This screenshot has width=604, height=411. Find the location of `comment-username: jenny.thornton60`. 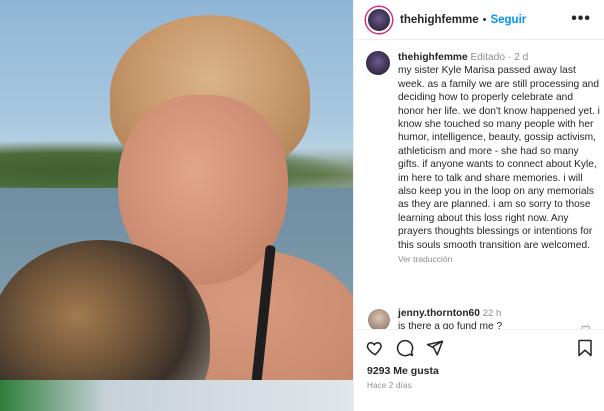

comment-username: jenny.thornton60 is located at coordinates (439, 313).